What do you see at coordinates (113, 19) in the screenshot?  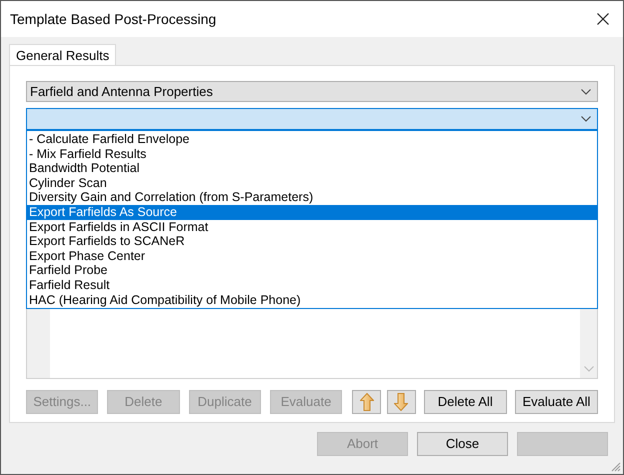 I see `window-title: Template Based Post-Processing` at bounding box center [113, 19].